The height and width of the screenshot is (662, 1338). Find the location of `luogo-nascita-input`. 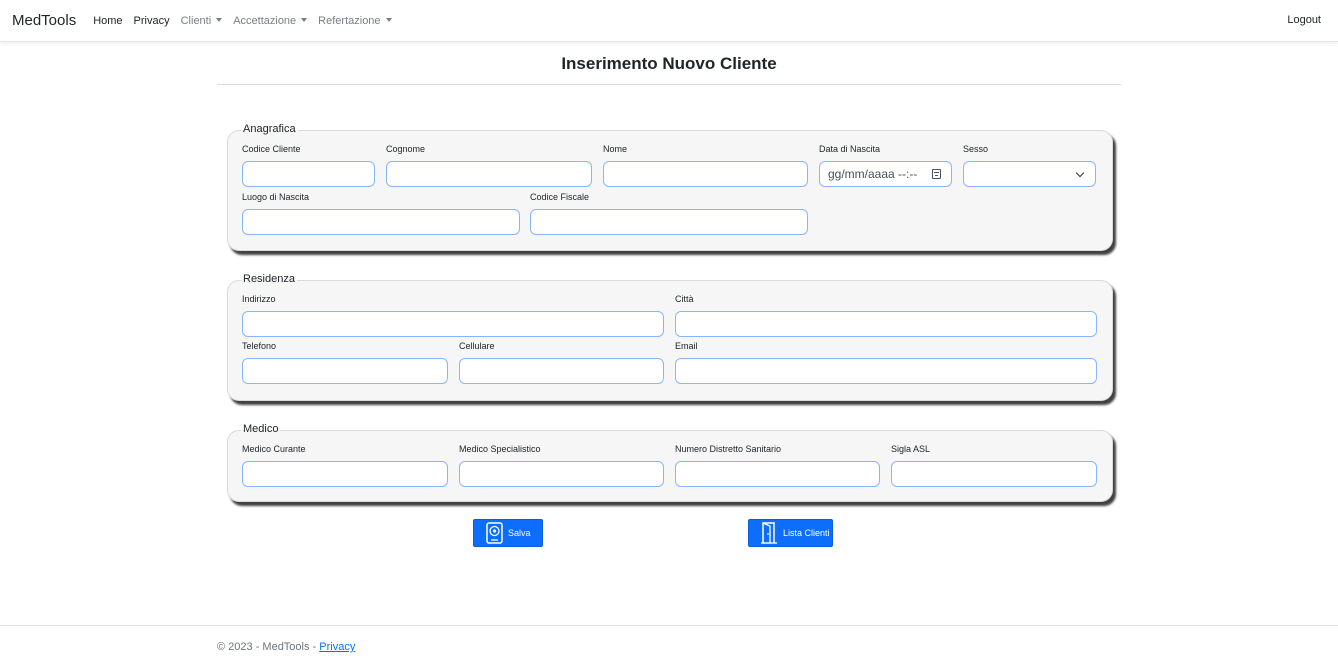

luogo-nascita-input is located at coordinates (381, 222).